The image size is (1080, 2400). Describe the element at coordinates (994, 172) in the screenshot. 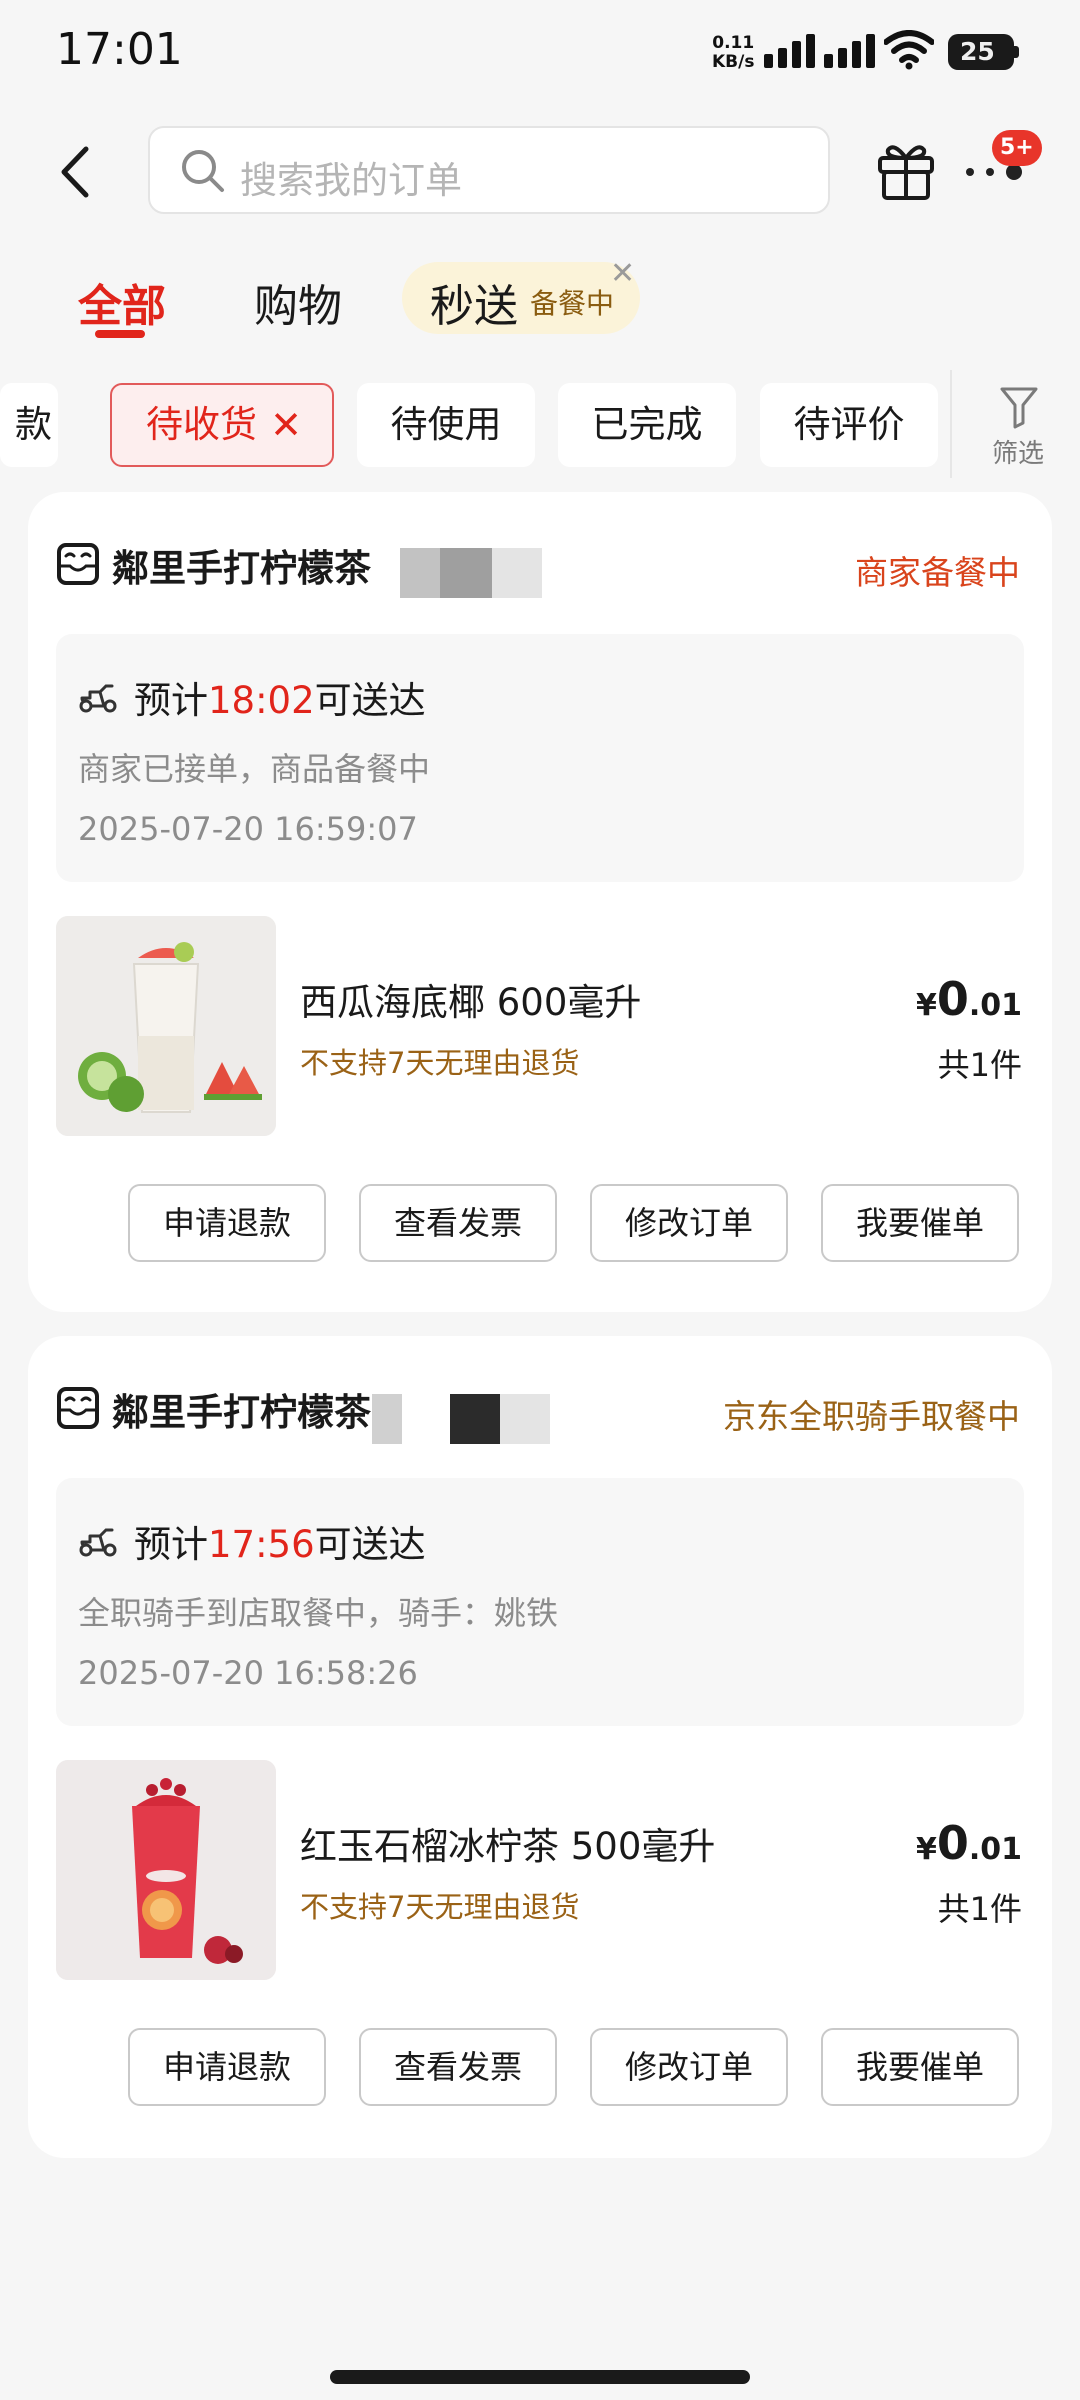

I see `more-icon` at that location.